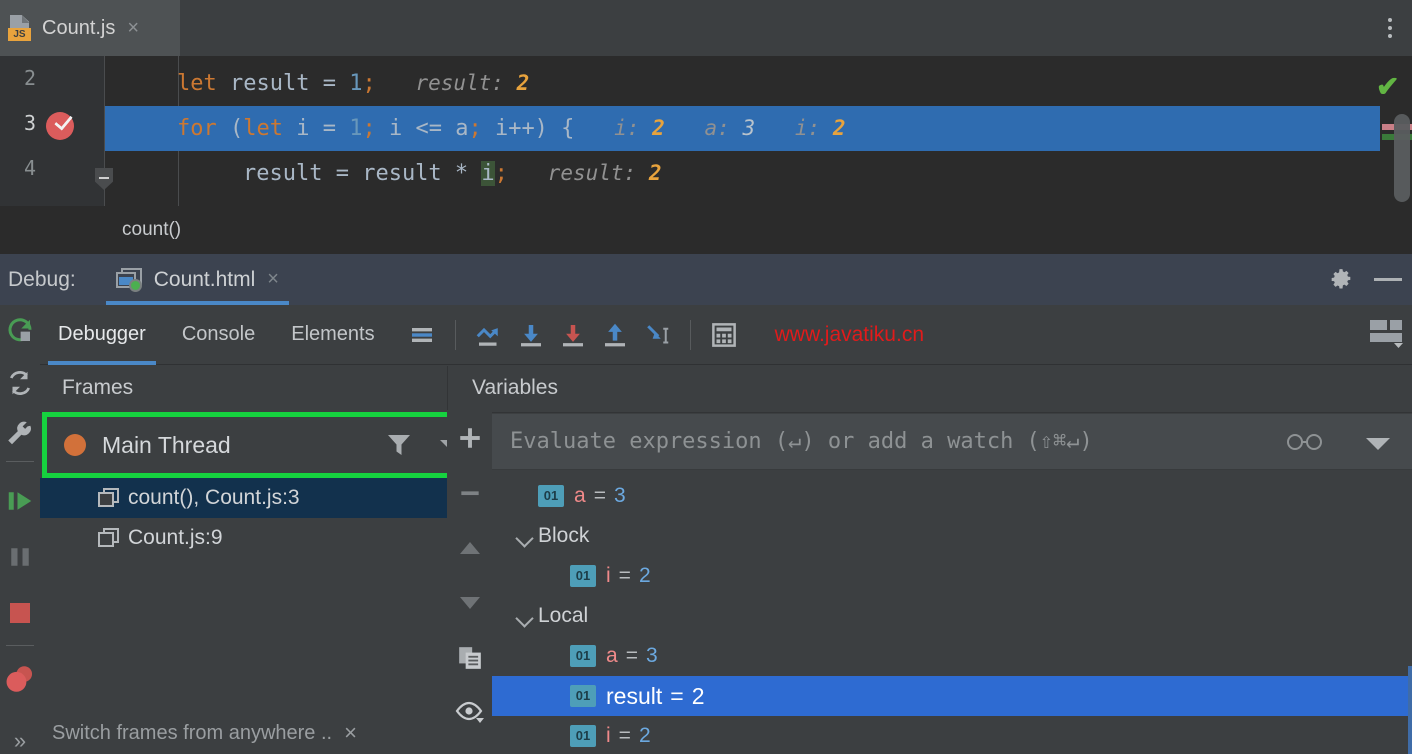 Image resolution: width=1412 pixels, height=754 pixels. What do you see at coordinates (706, 279) in the screenshot?
I see `debug-panel-header: Debug: Count.html ×` at bounding box center [706, 279].